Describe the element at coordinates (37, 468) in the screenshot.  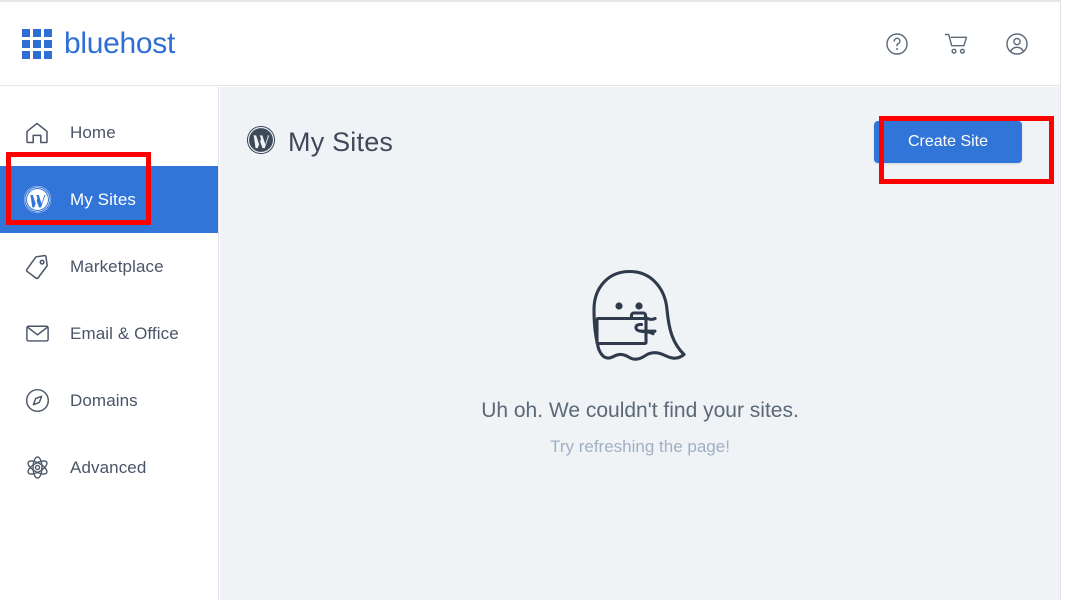
I see `atom-icon` at that location.